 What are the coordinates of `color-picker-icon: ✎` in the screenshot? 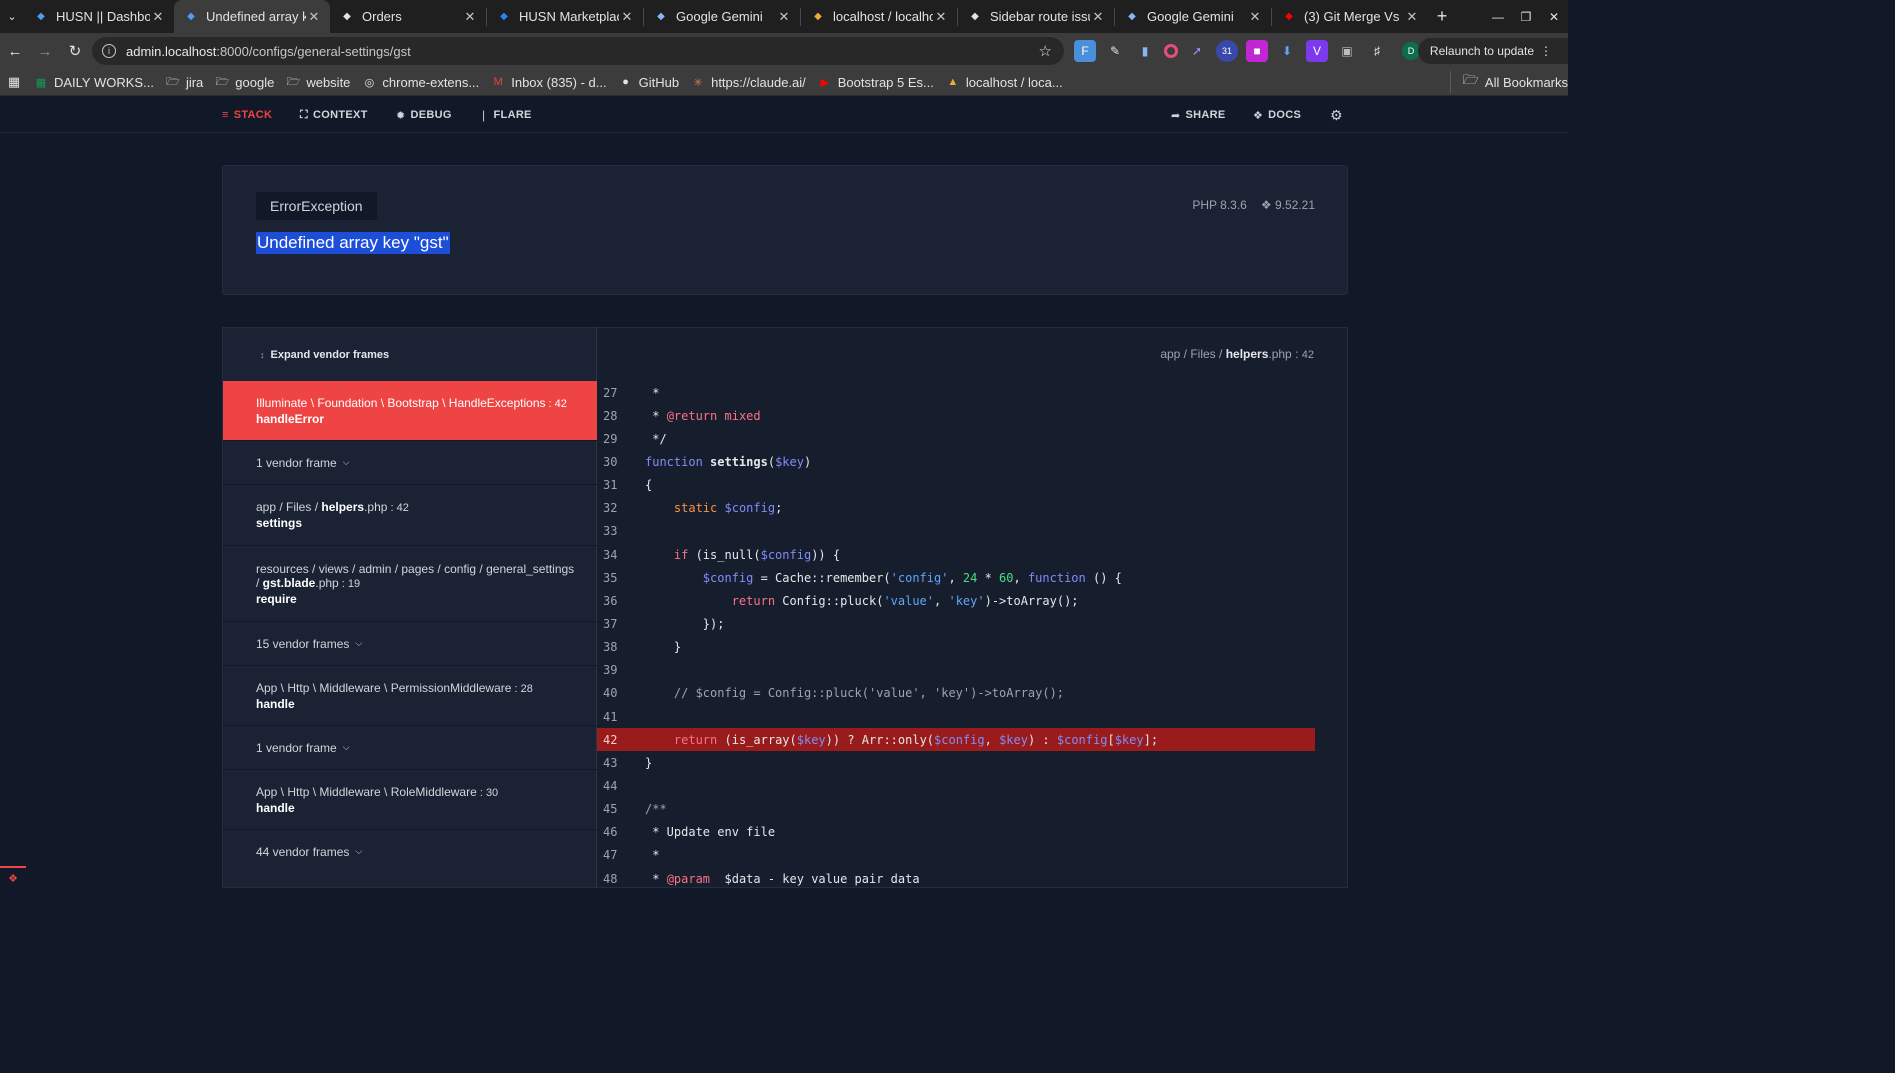 It's located at (1115, 51).